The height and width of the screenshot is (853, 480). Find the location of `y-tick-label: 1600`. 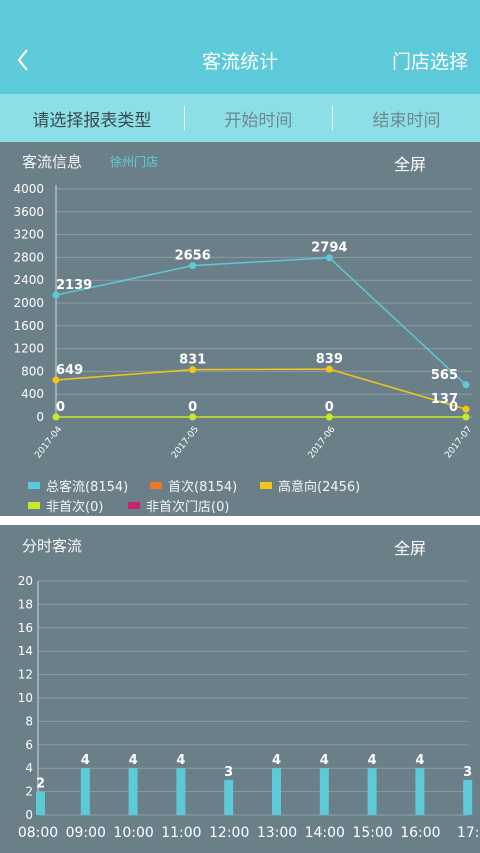

y-tick-label: 1600 is located at coordinates (28, 326).